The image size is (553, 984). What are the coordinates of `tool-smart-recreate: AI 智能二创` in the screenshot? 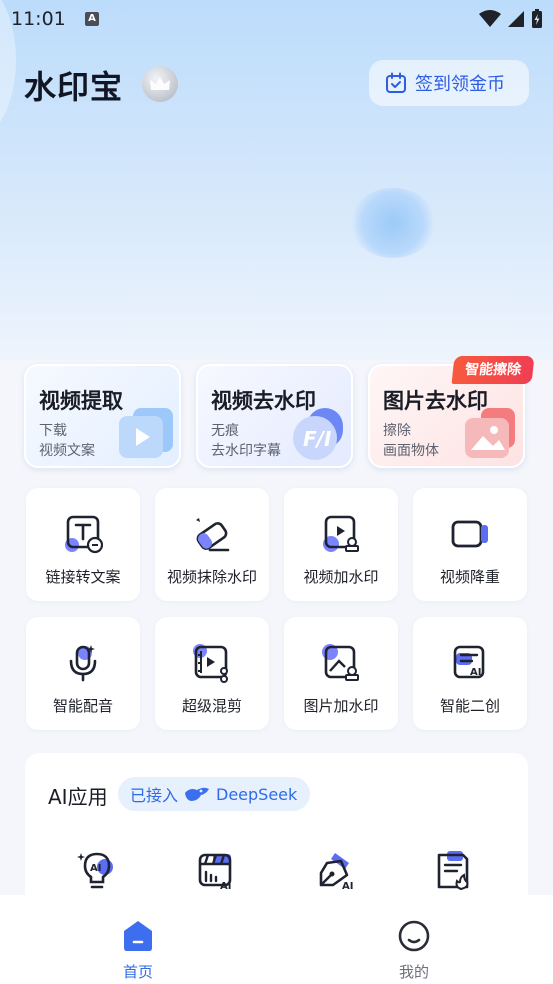 It's located at (470, 673).